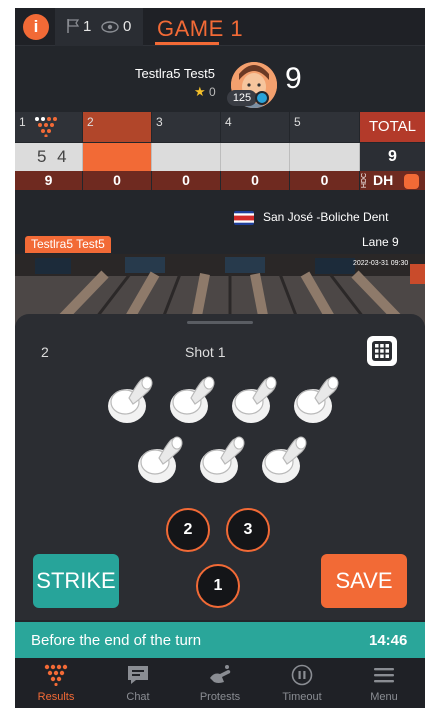 The width and height of the screenshot is (430, 708). Describe the element at coordinates (116, 640) in the screenshot. I see `timer-message: Before the end of the turn` at that location.